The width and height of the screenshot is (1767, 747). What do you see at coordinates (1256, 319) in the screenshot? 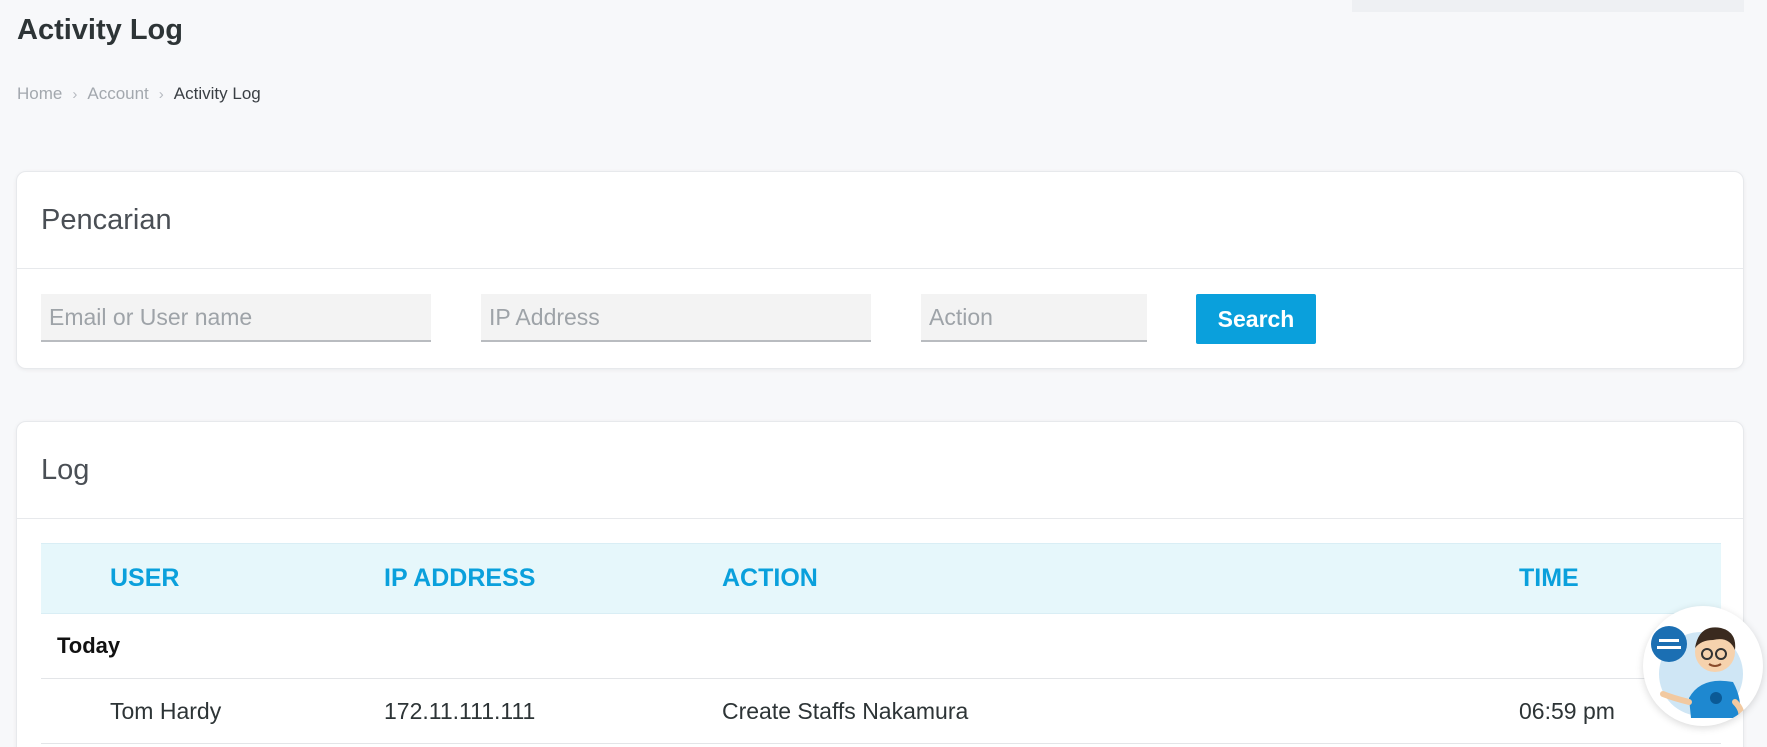
I see `search-button: Search` at bounding box center [1256, 319].